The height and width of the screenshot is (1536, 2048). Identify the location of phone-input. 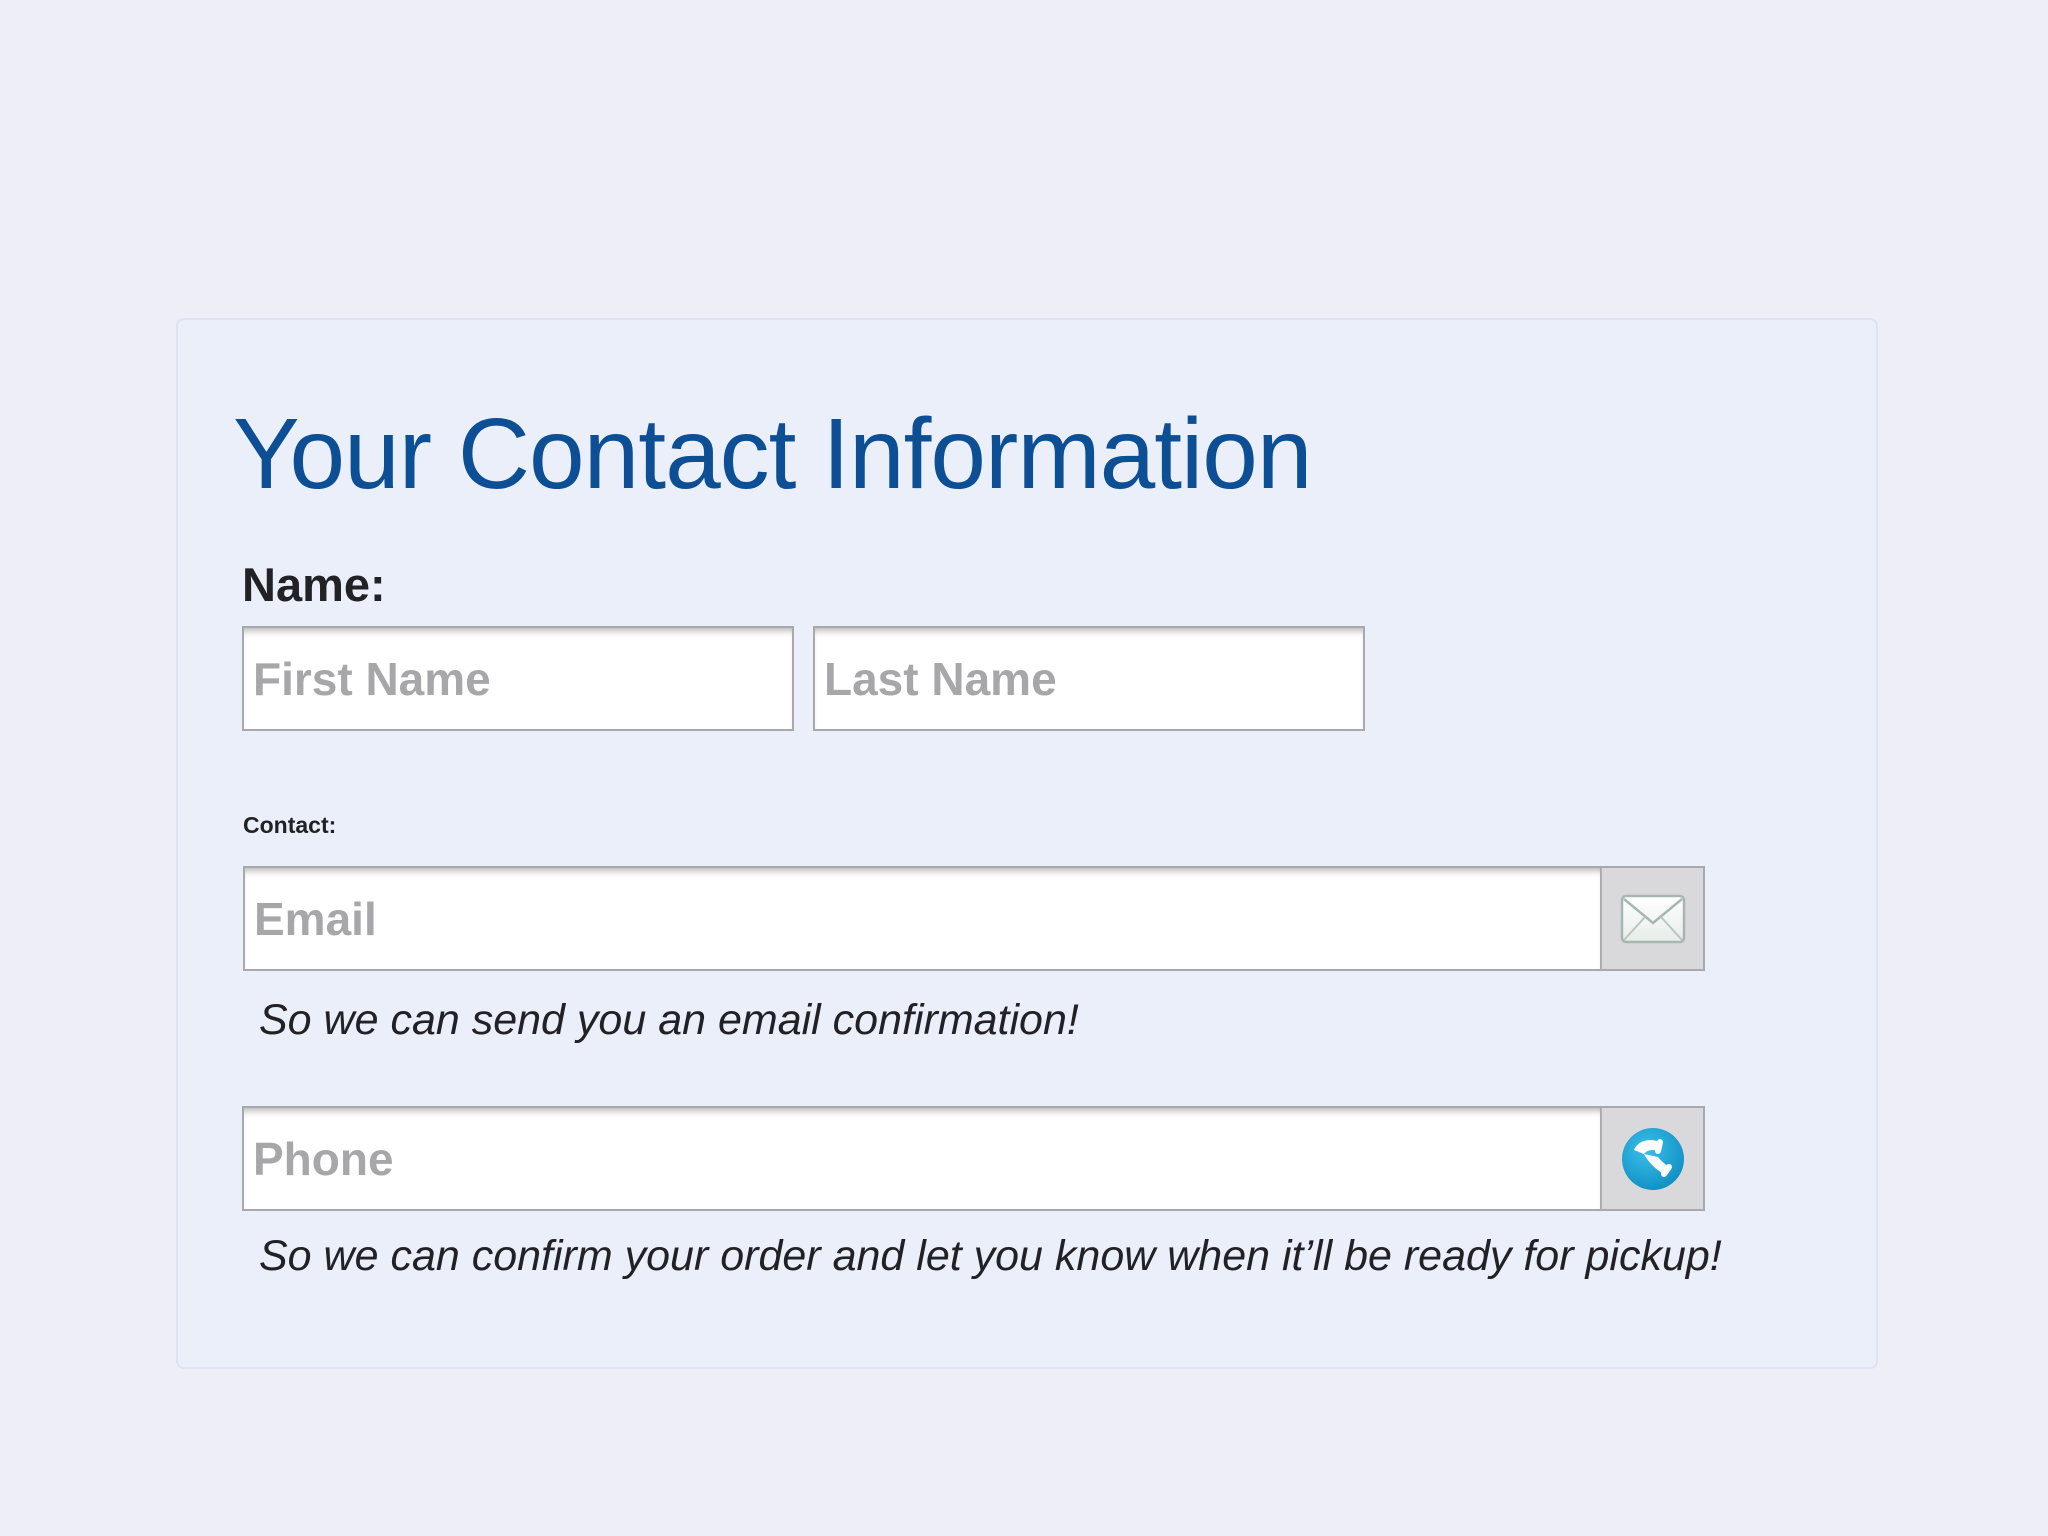
(922, 1158).